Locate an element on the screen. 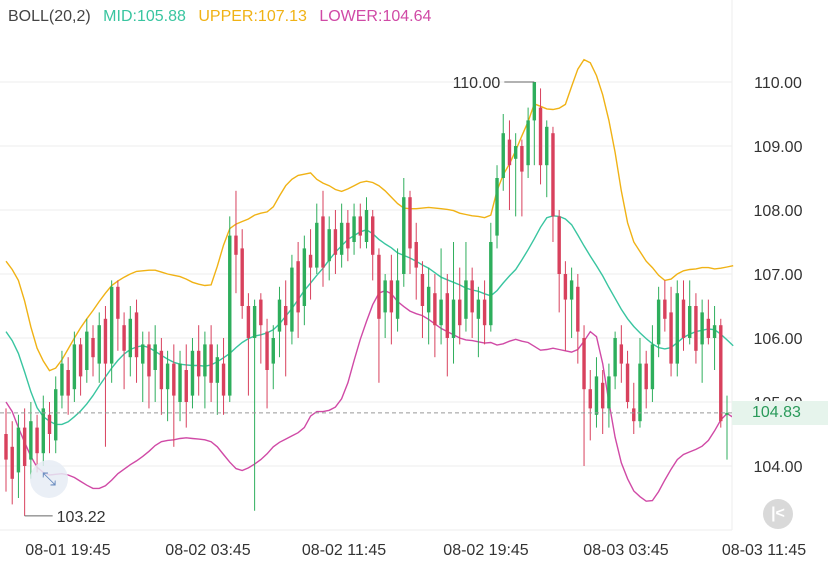  upper-value: 107.13 is located at coordinates (282, 16).